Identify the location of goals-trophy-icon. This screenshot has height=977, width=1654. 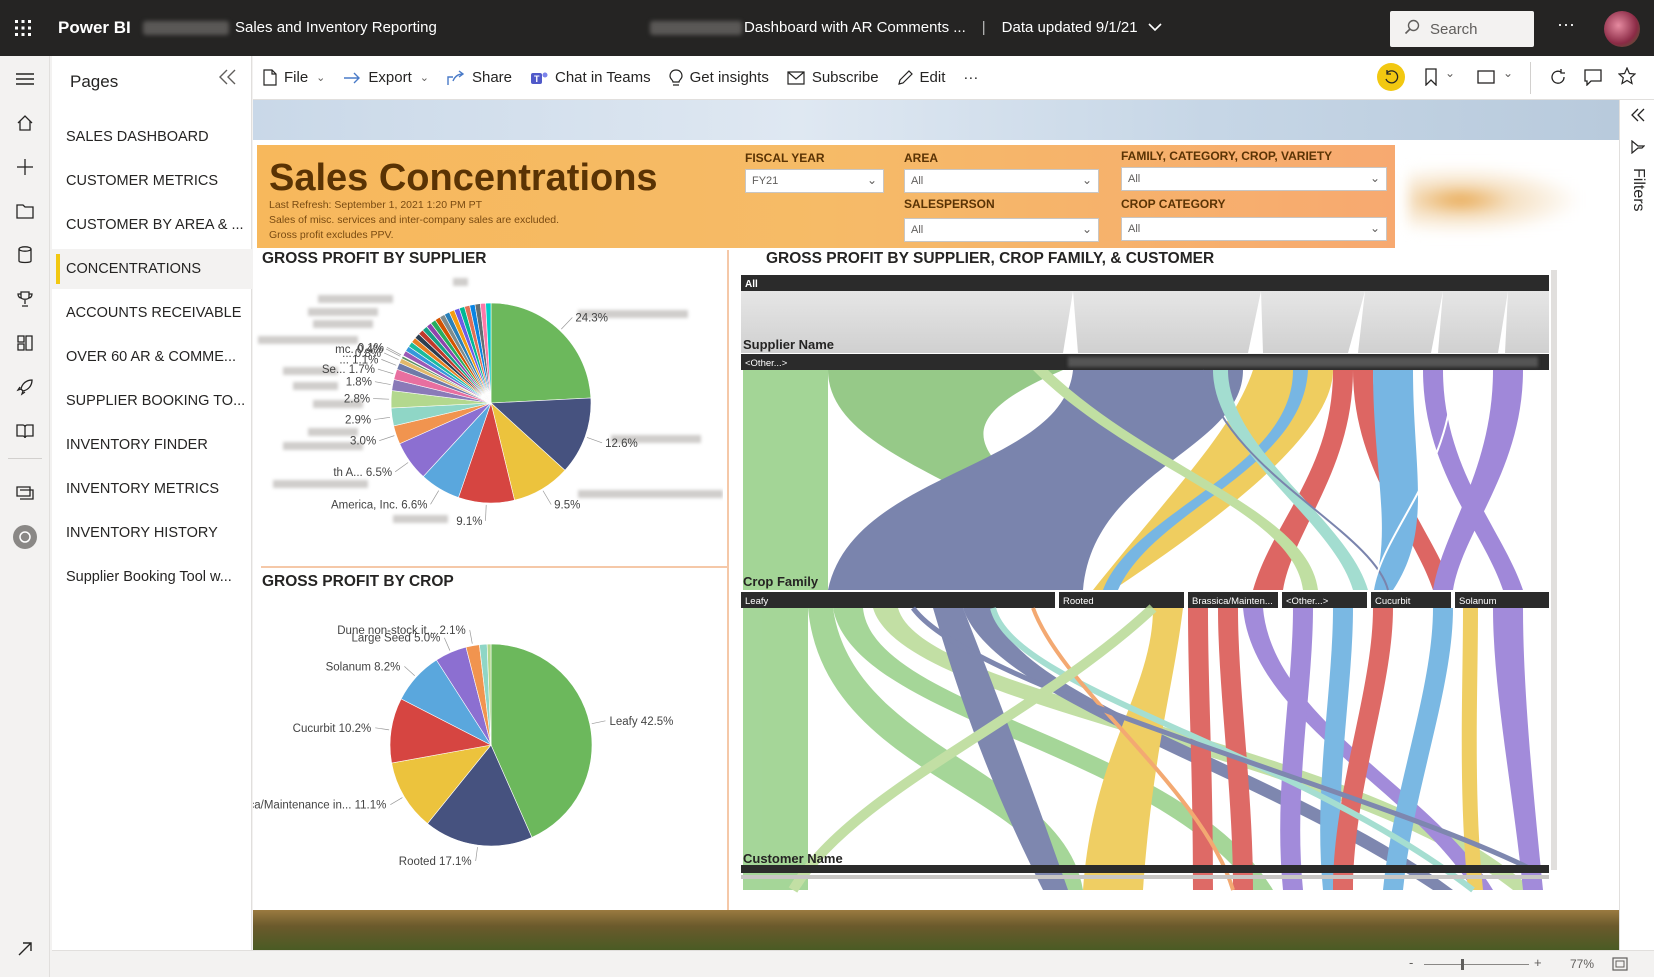
(25, 299).